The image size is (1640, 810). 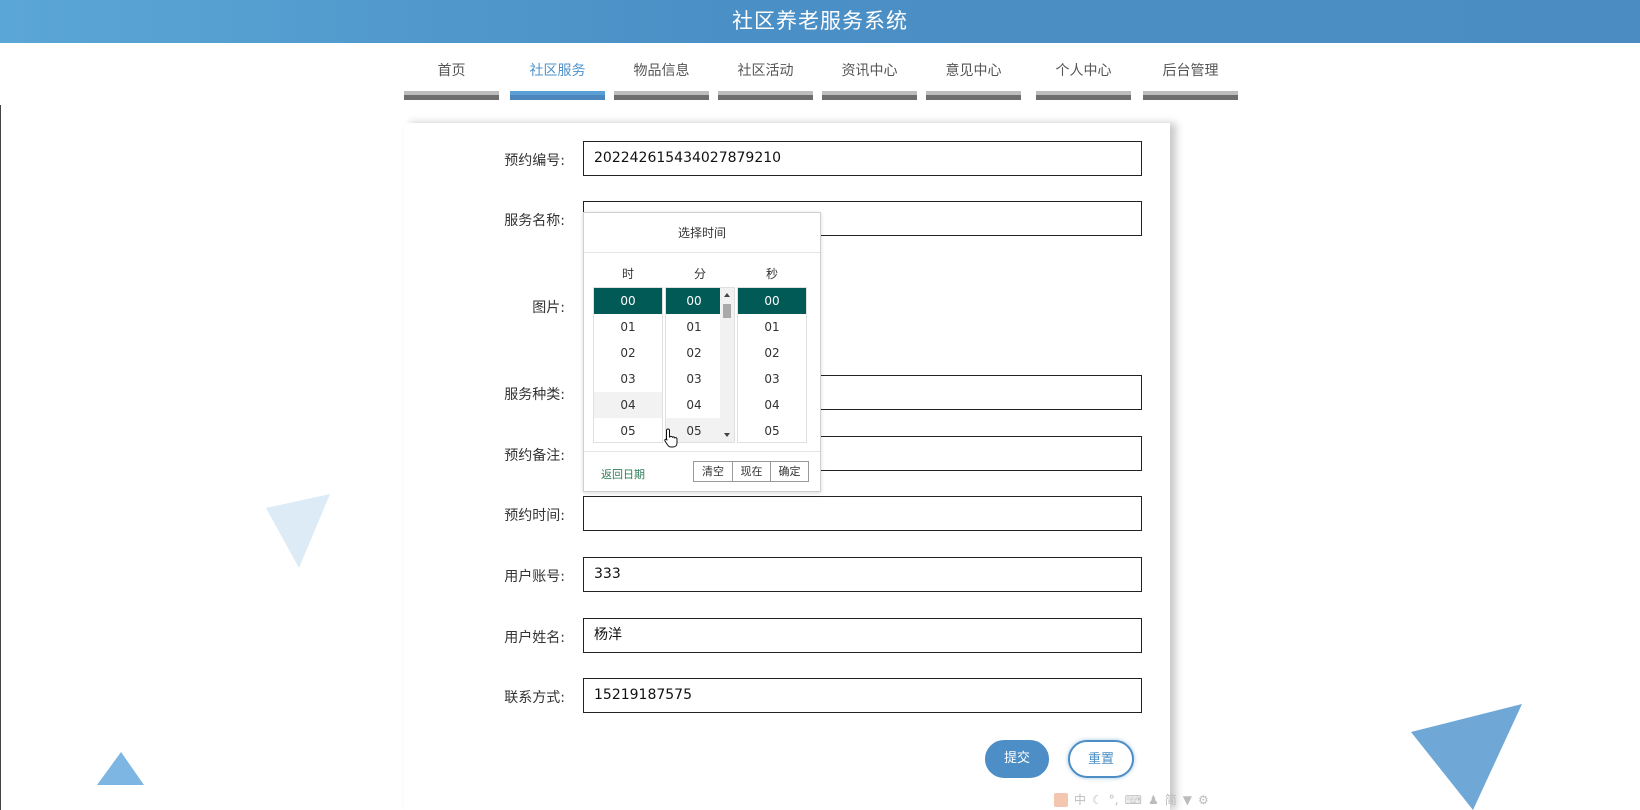 I want to click on minute-option: 03, so click(x=694, y=379).